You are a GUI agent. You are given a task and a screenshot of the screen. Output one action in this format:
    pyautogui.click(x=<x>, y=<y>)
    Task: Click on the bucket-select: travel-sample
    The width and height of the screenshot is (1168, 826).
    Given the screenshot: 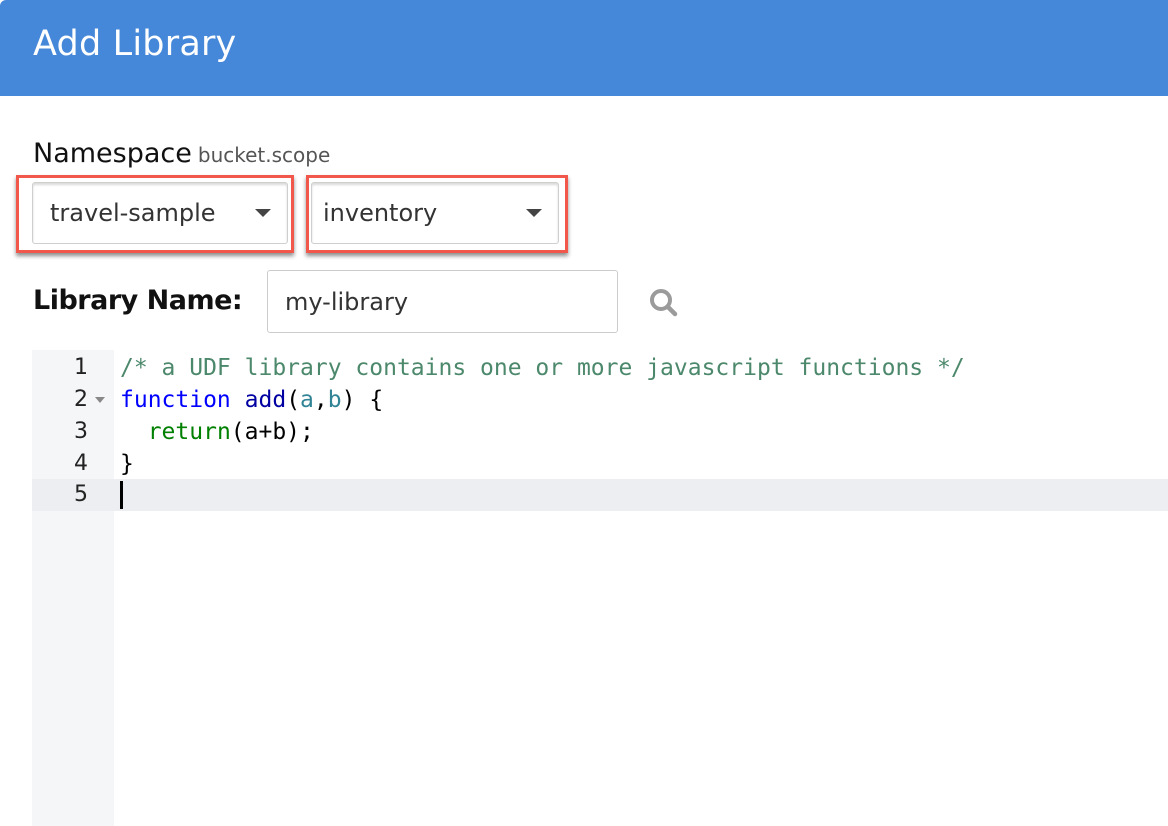 What is the action you would take?
    pyautogui.click(x=160, y=213)
    